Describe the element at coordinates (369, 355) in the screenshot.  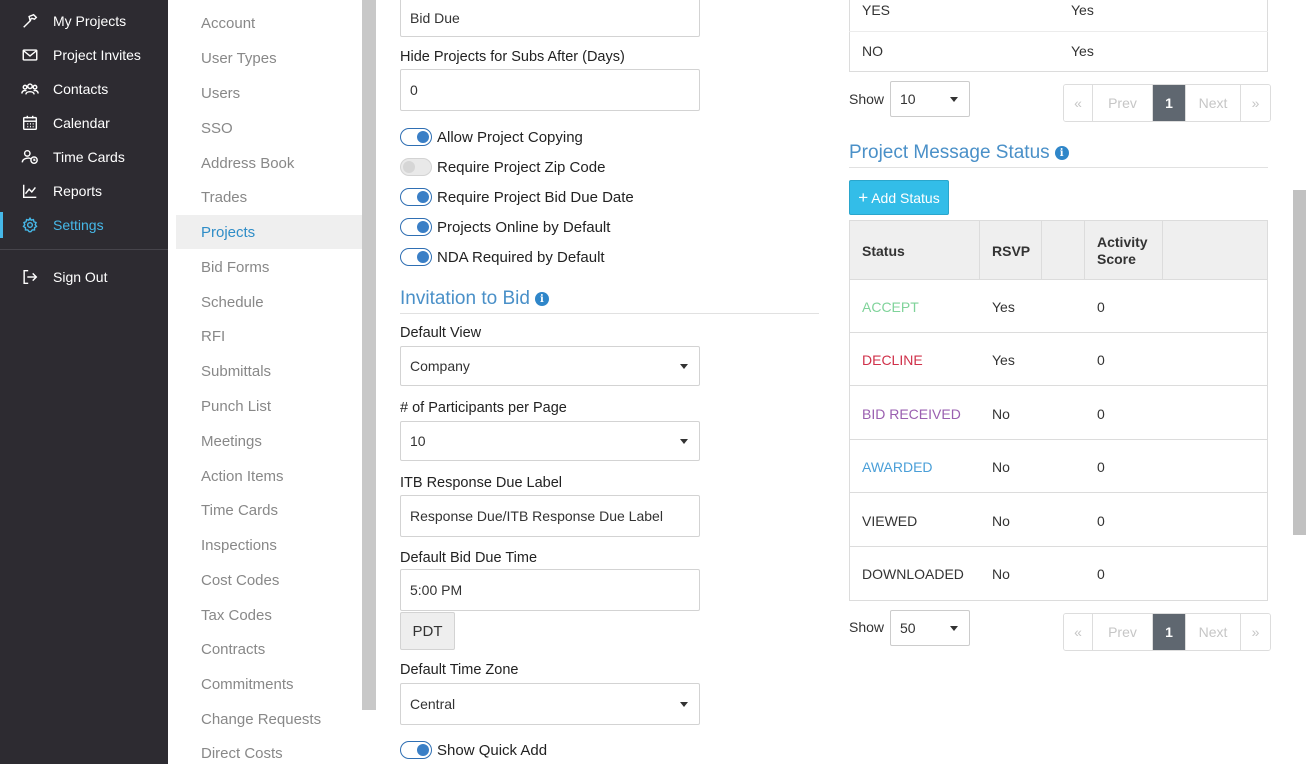
I see `submenu-scrollbar` at that location.